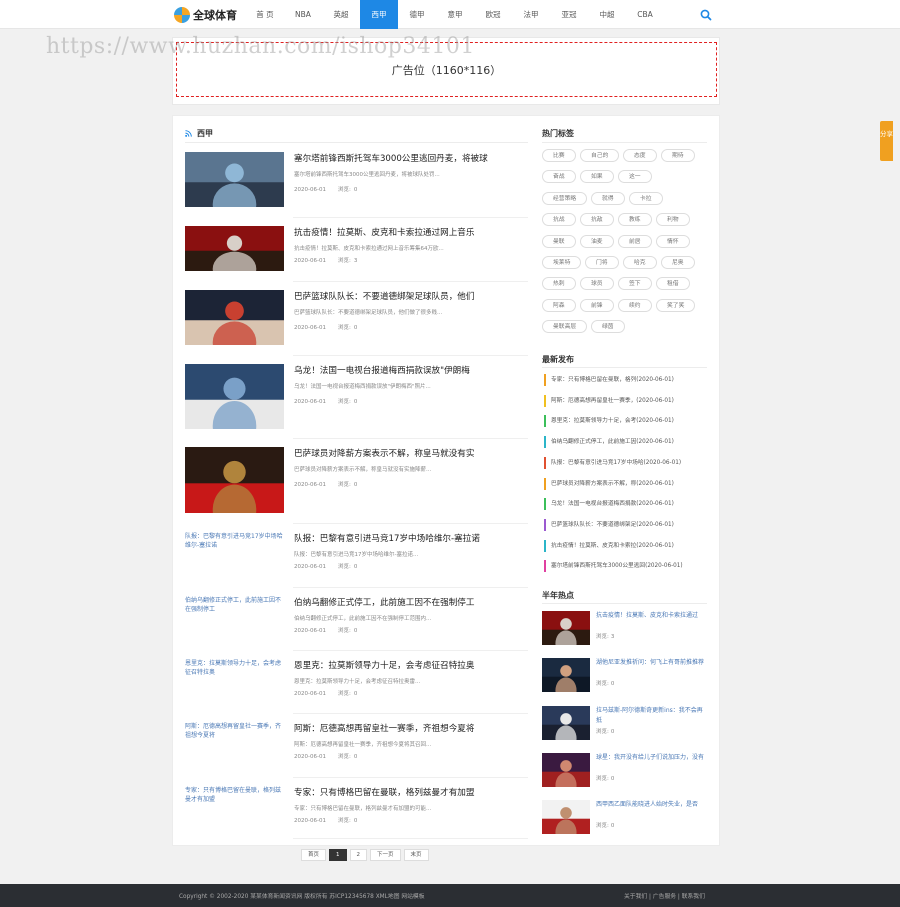 This screenshot has width=900, height=907. What do you see at coordinates (382, 370) in the screenshot?
I see `article-title: 乌龙！法国一电视台报道梅西捐款误放"伊朗梅` at bounding box center [382, 370].